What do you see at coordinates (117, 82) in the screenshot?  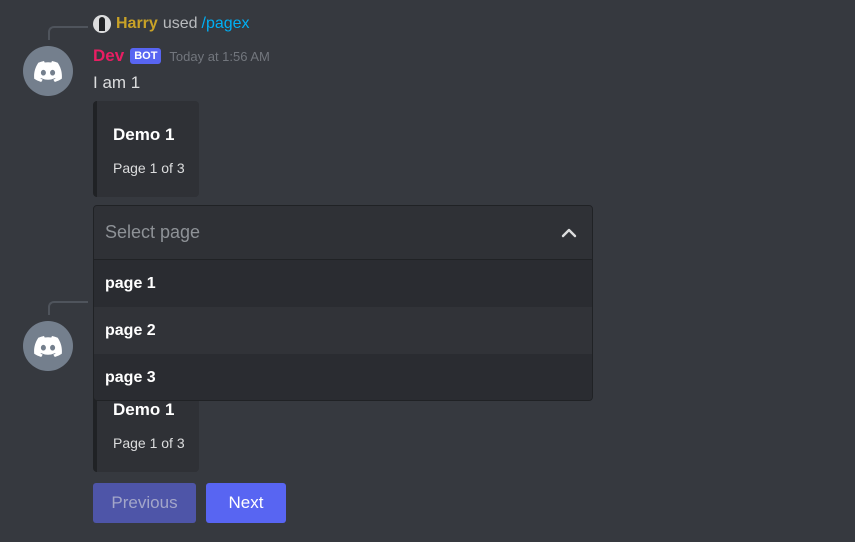 I see `message-content: I am 1` at bounding box center [117, 82].